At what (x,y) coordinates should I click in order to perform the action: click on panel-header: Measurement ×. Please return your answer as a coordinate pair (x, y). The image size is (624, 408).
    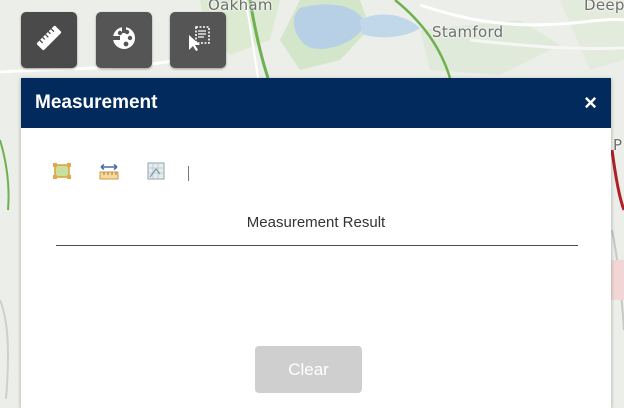
    Looking at the image, I should click on (316, 103).